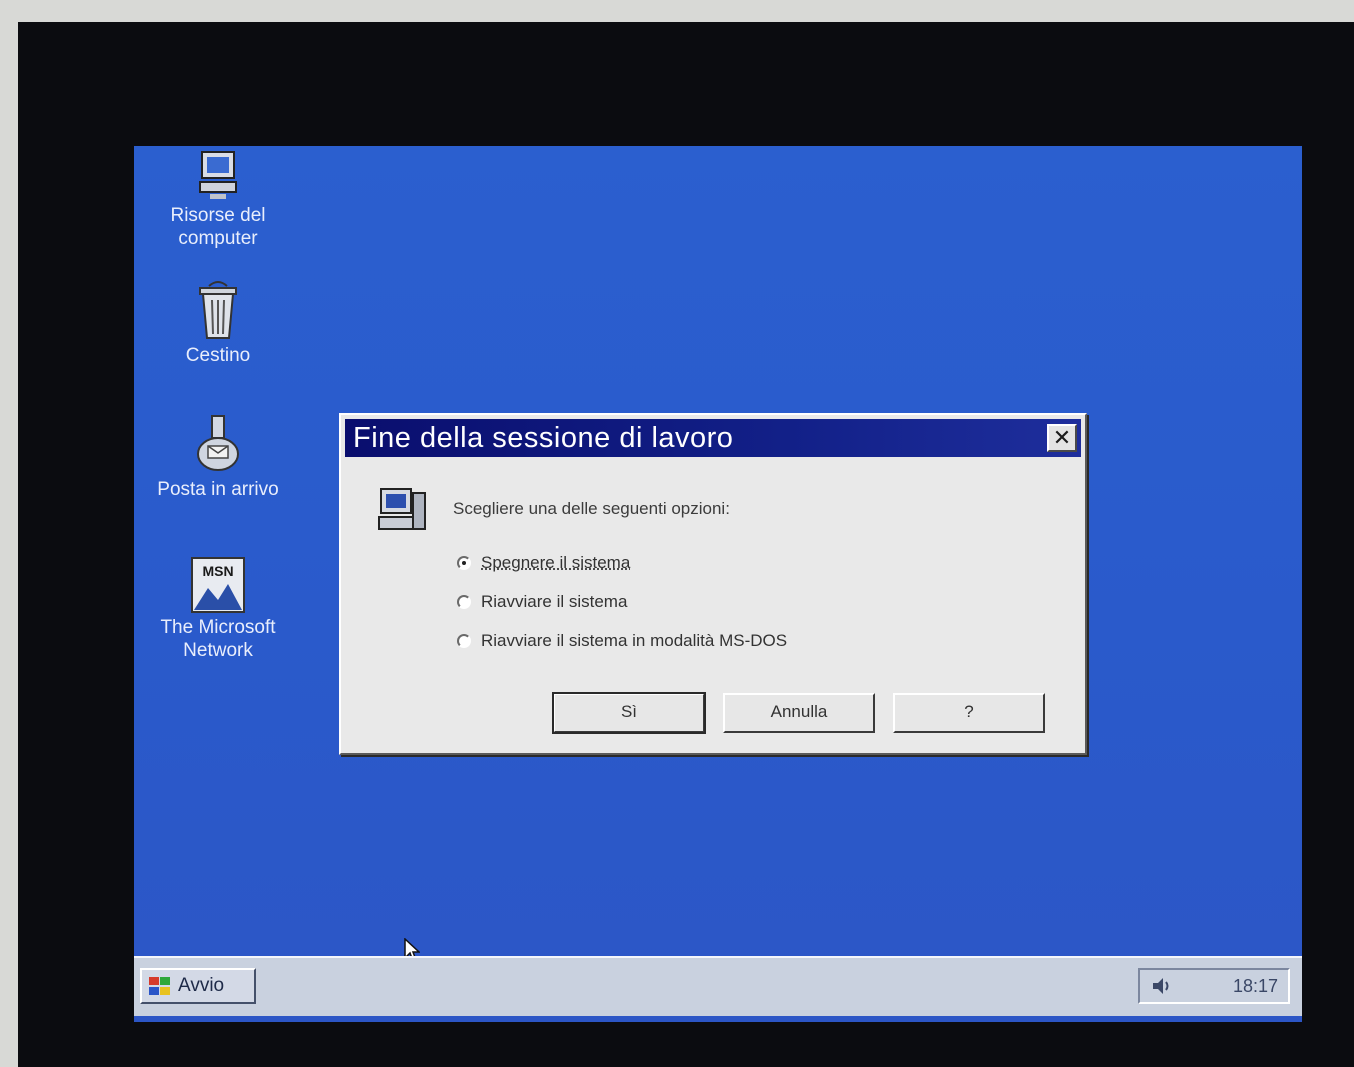 The width and height of the screenshot is (1354, 1067). Describe the element at coordinates (218, 585) in the screenshot. I see `msn-icon: MSN` at that location.